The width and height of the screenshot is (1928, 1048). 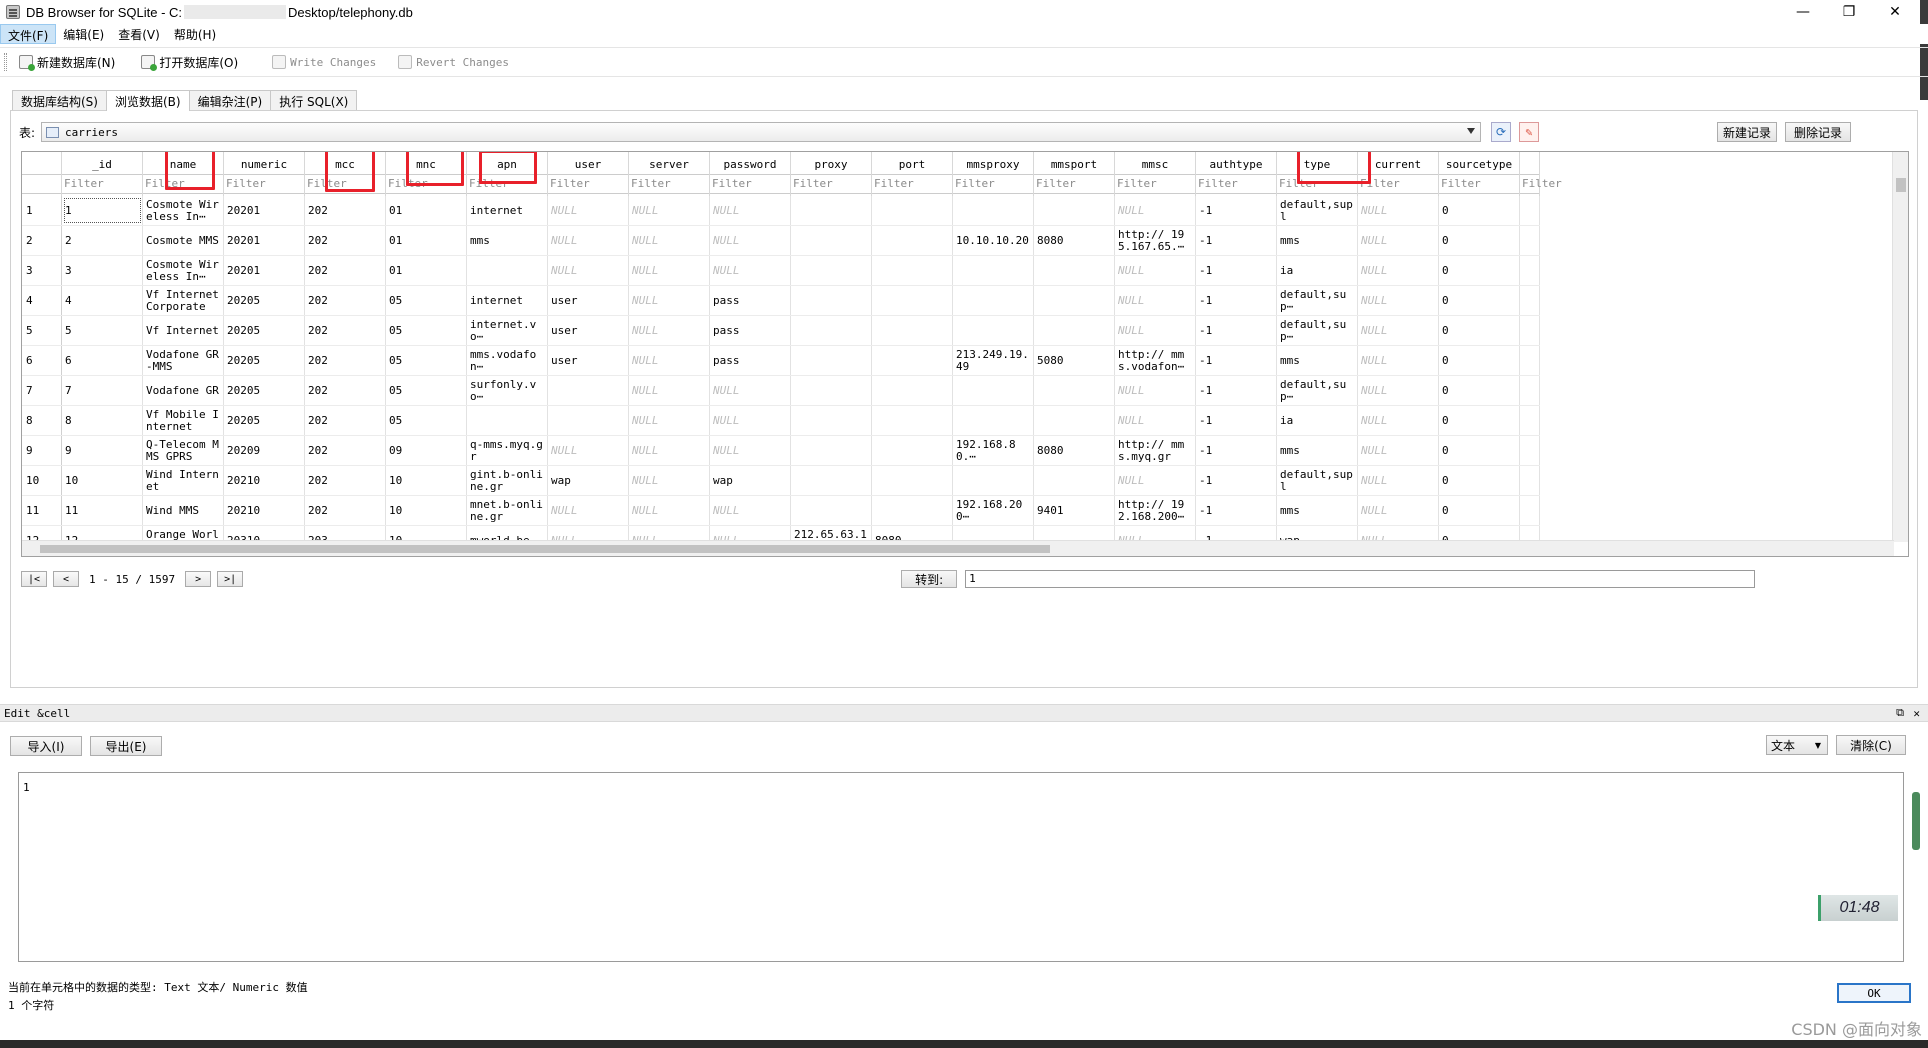 I want to click on table-cell: 20310, so click(x=264, y=556).